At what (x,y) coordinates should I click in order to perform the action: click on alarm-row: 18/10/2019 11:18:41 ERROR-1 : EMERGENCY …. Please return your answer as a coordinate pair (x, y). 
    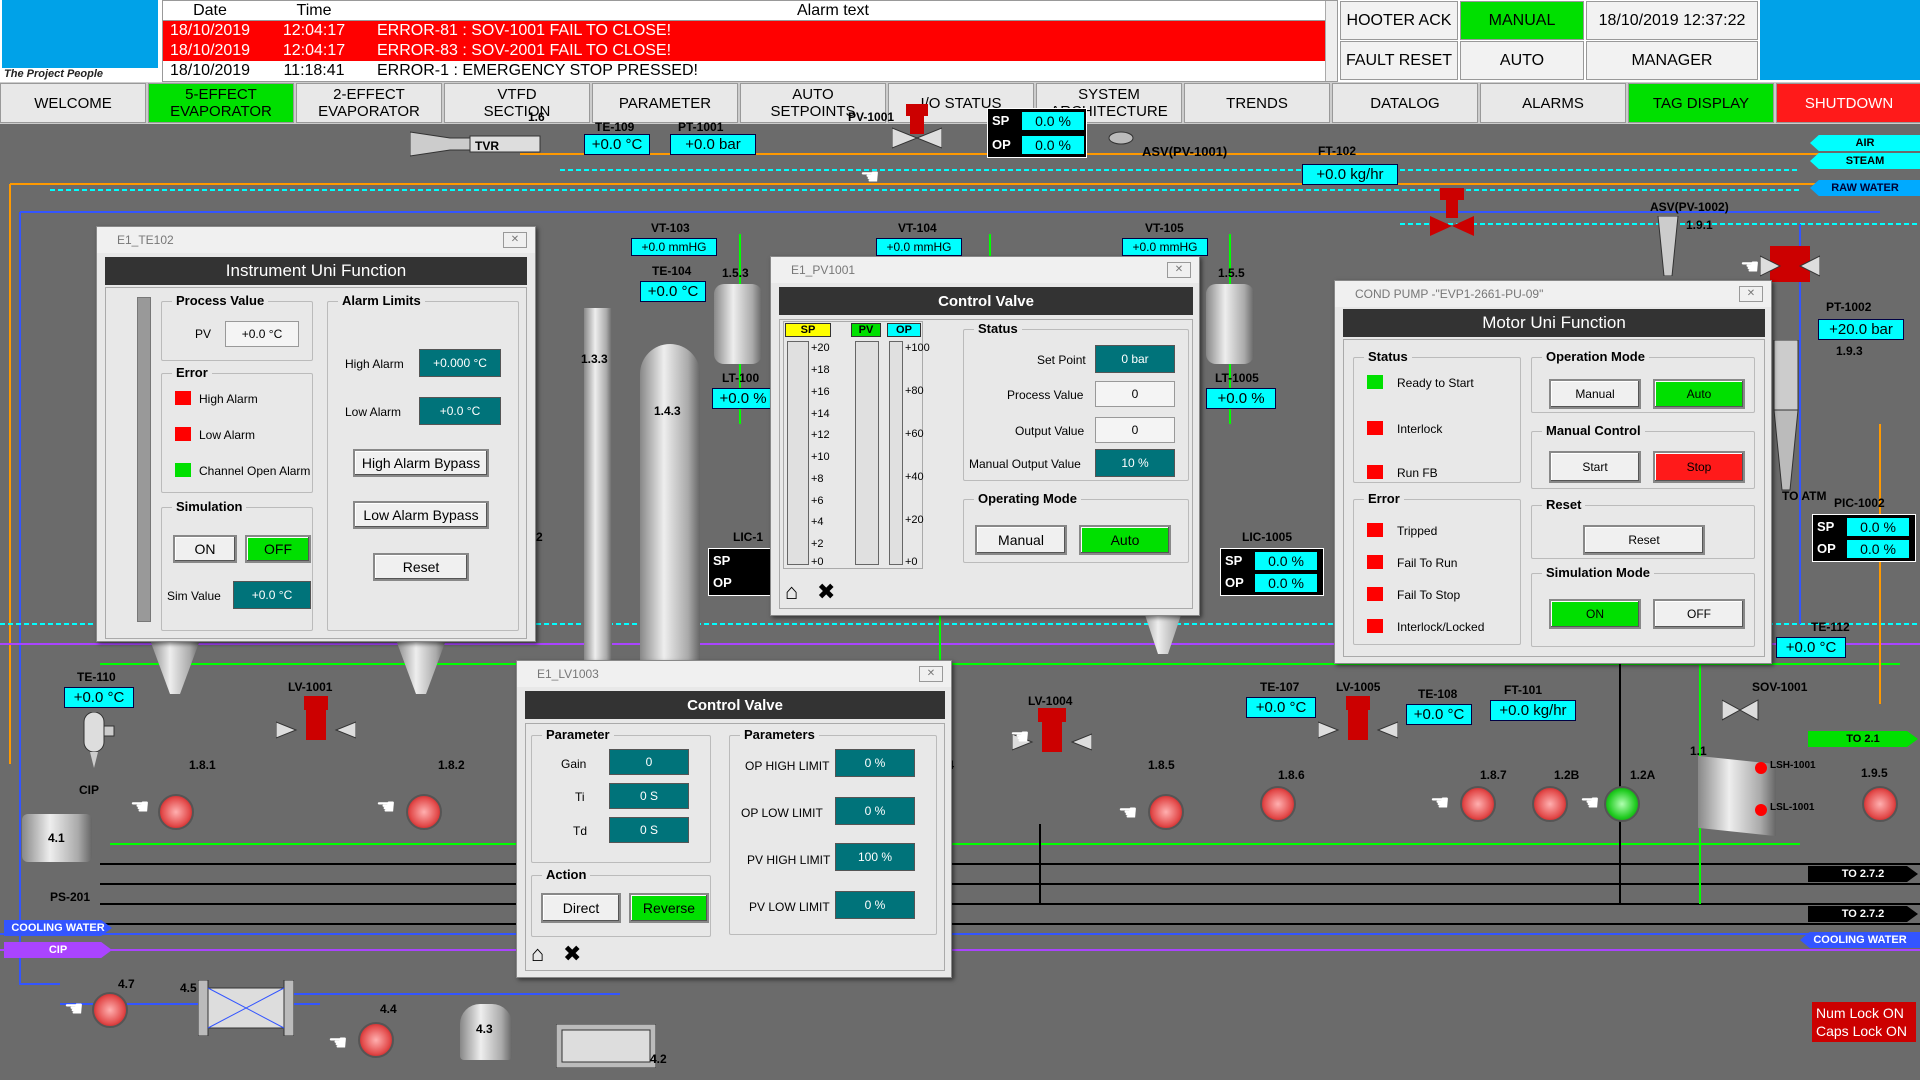
    Looking at the image, I should click on (745, 71).